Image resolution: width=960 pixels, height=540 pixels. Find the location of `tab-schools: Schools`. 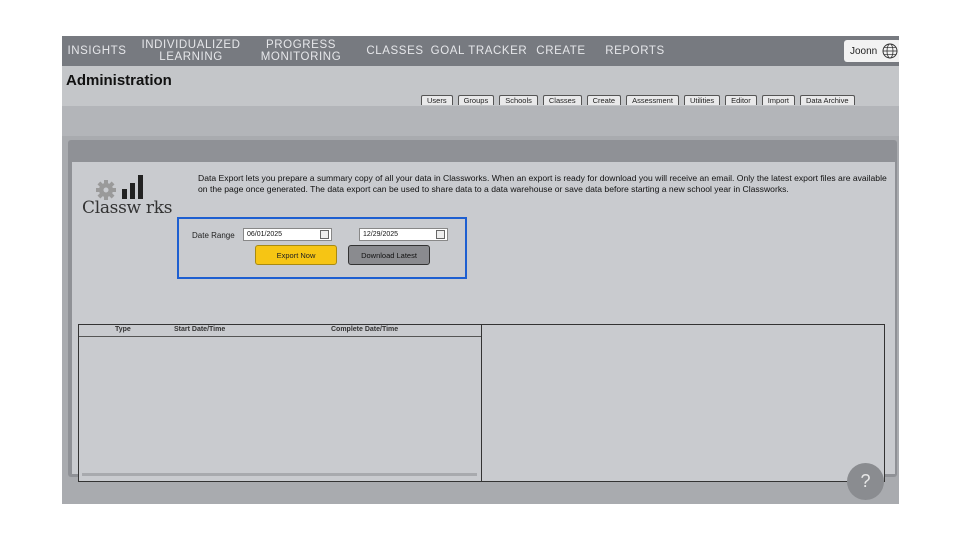

tab-schools: Schools is located at coordinates (518, 100).